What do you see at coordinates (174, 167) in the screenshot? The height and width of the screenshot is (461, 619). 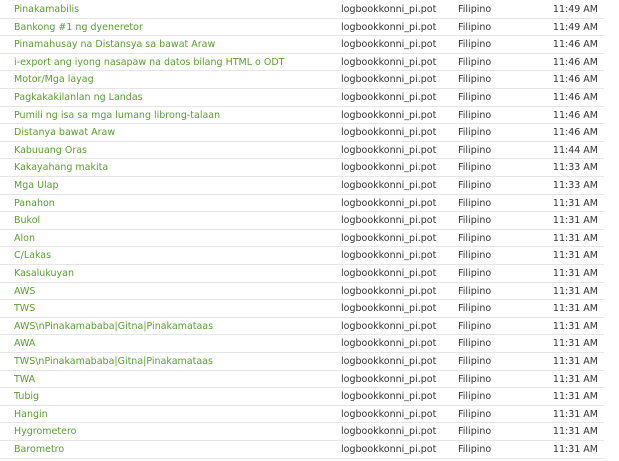 I see `string-link: Kakayahang makita` at bounding box center [174, 167].